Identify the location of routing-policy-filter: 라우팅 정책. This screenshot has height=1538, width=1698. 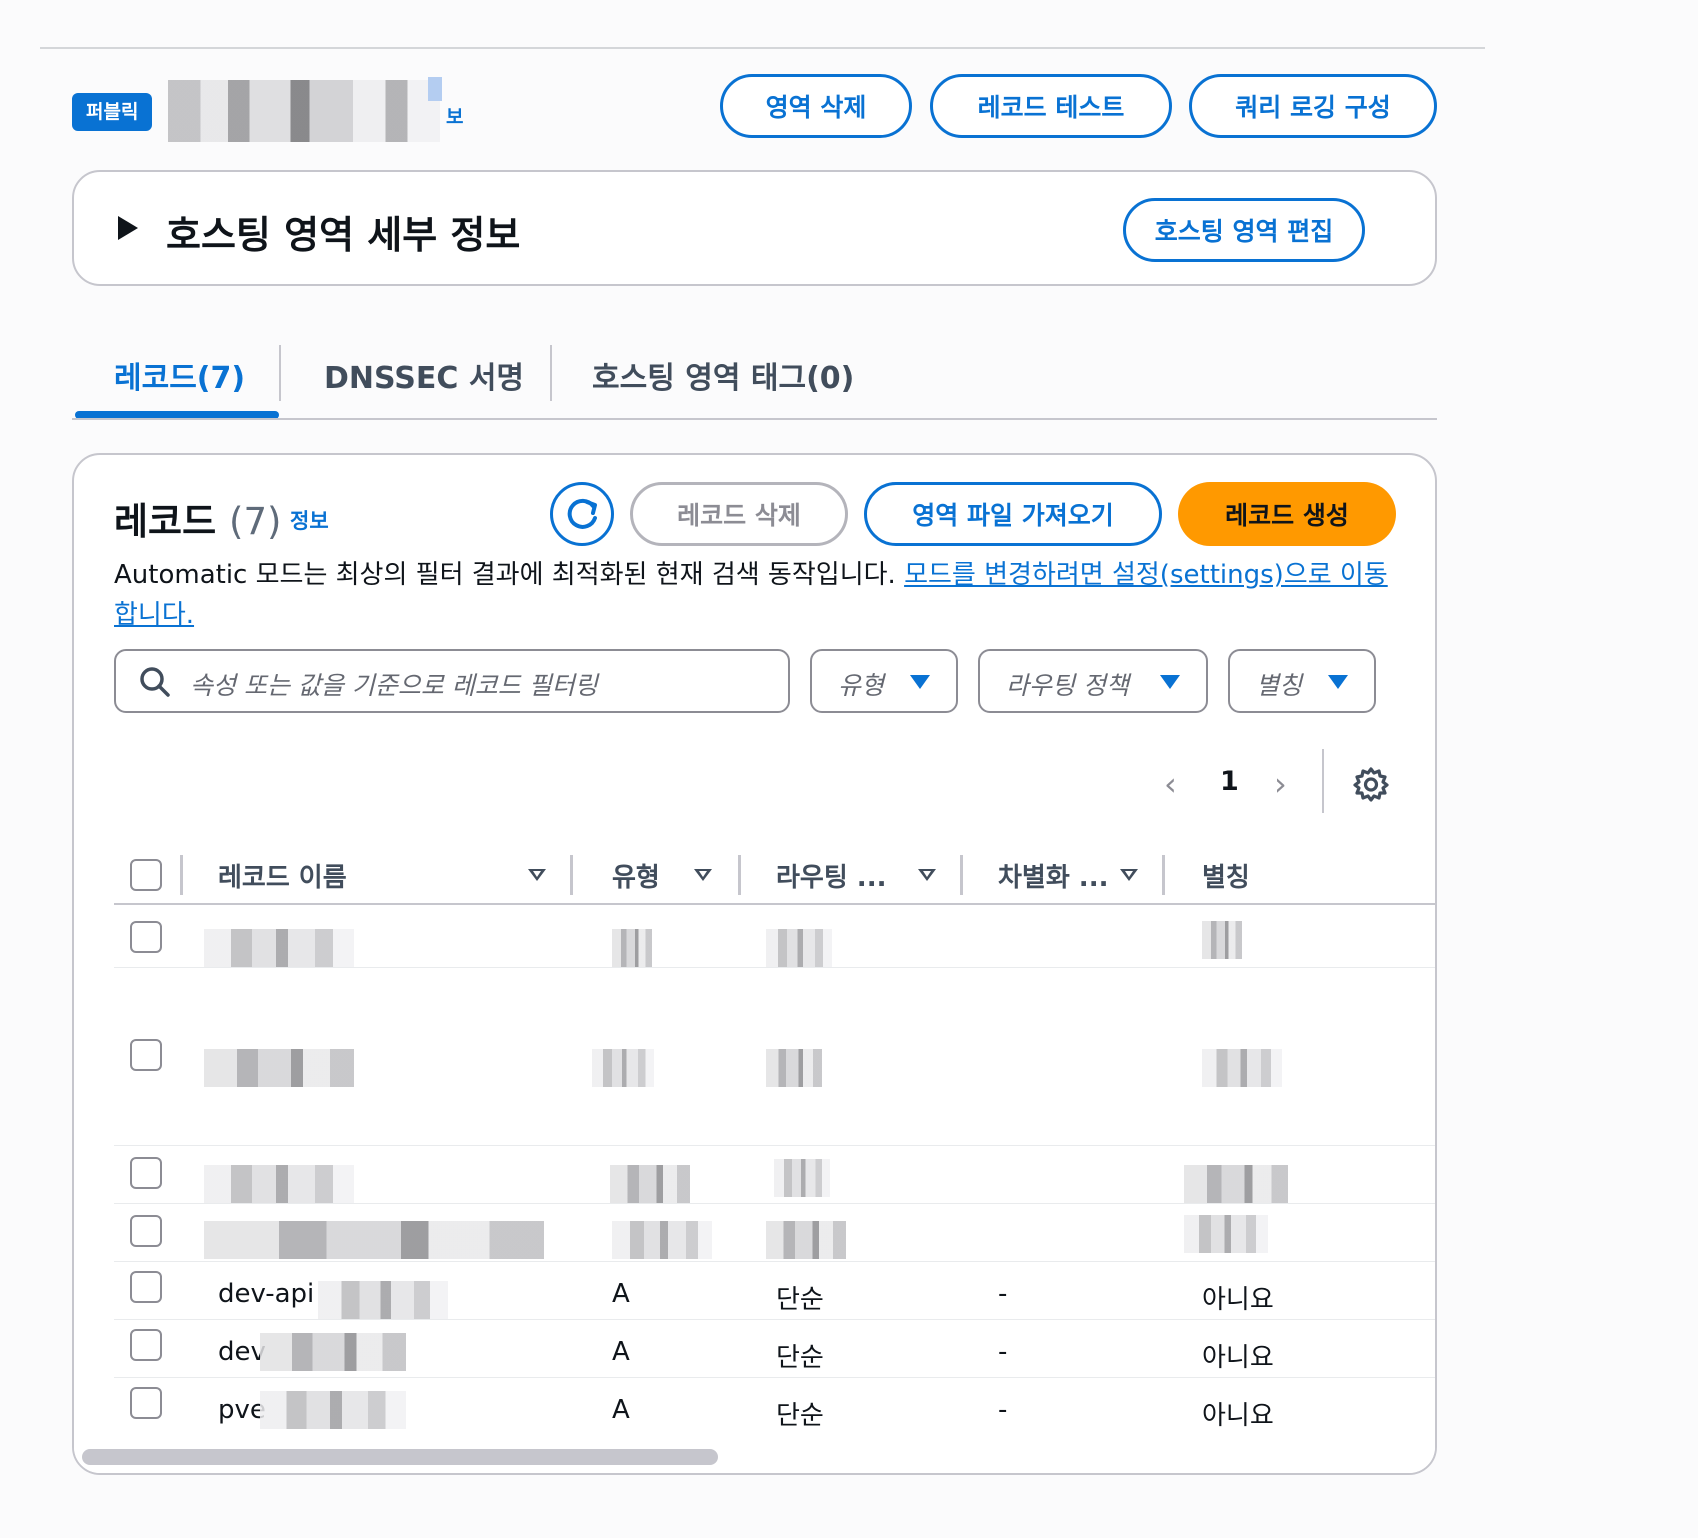
(1093, 681).